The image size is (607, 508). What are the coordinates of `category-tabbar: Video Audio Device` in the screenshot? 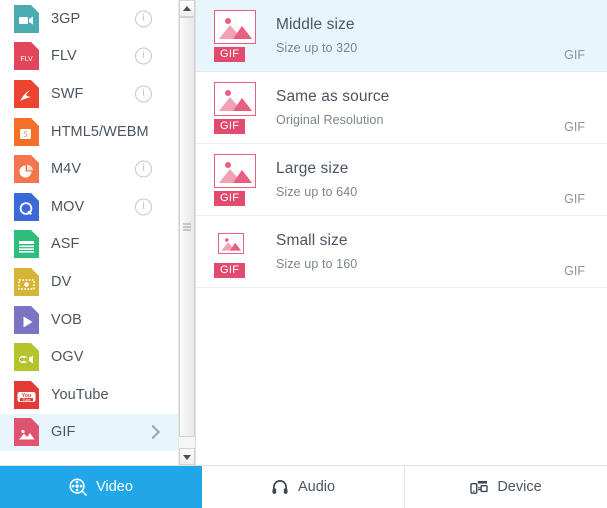 It's located at (303, 486).